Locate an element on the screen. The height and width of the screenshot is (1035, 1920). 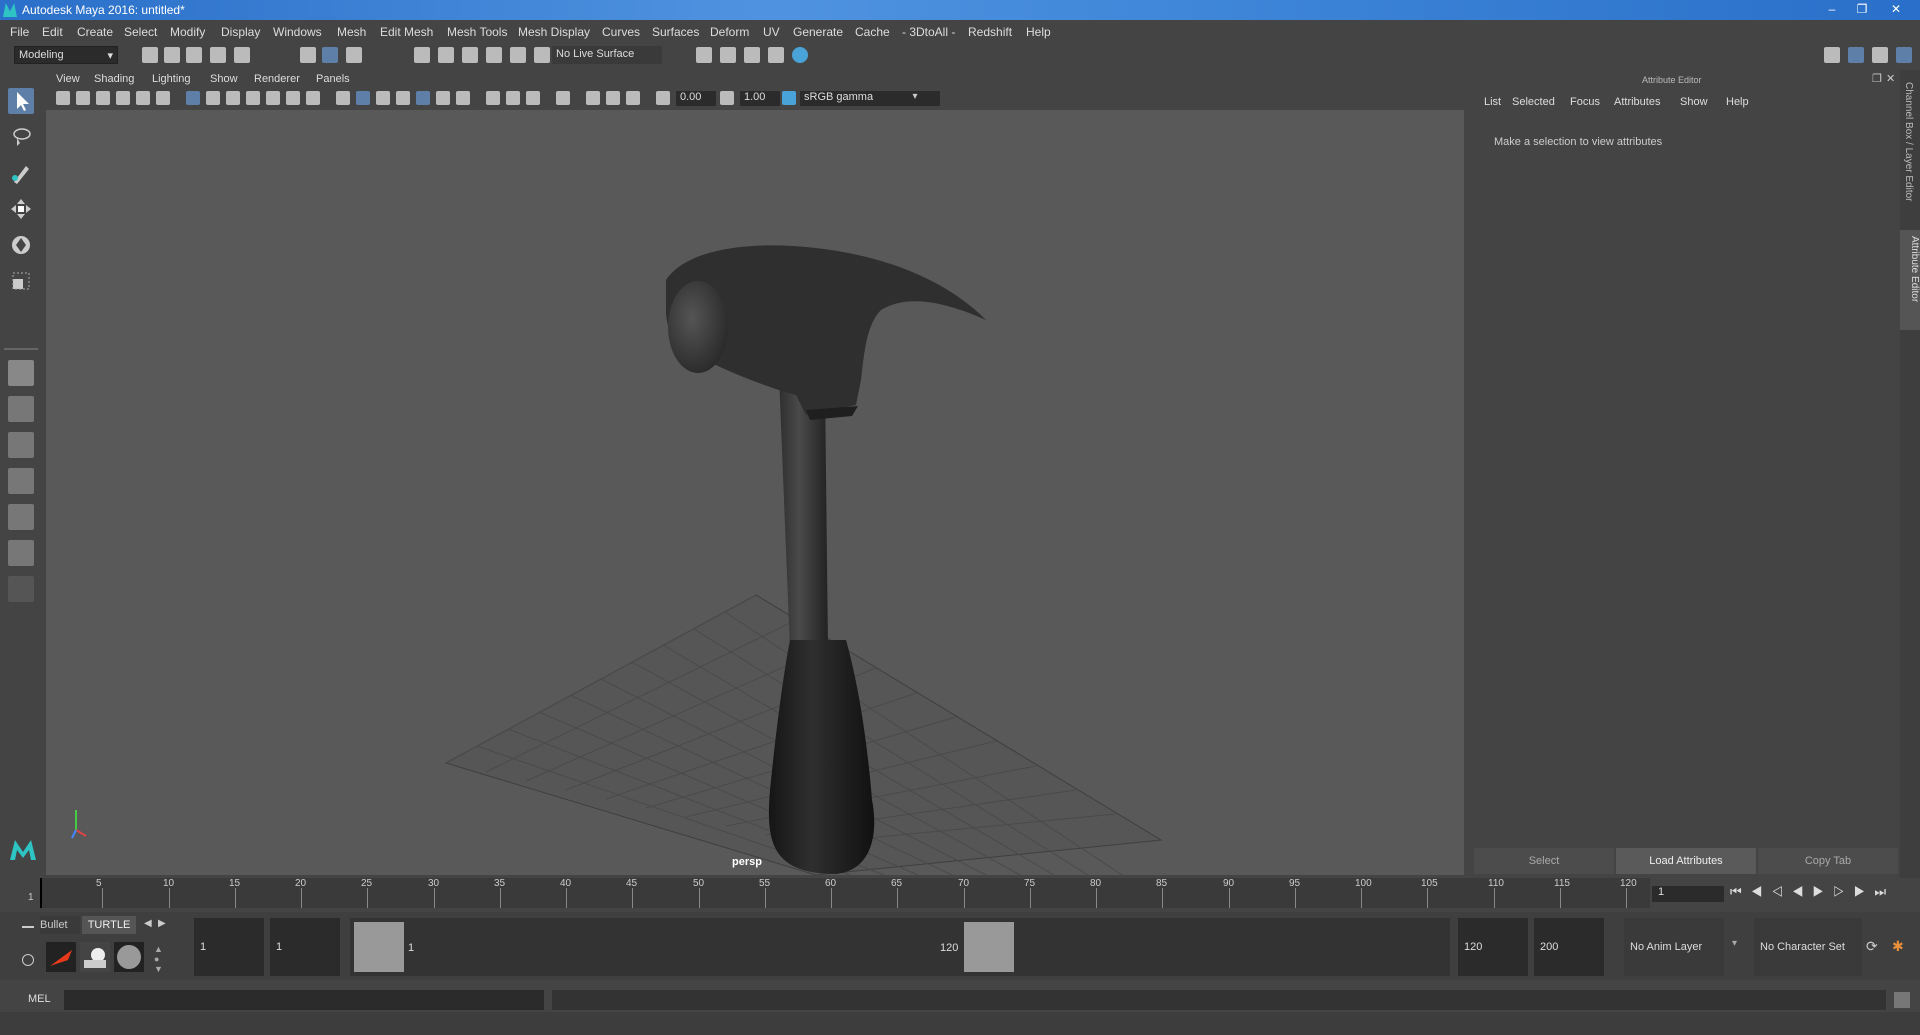
attr-menu-help: Help is located at coordinates (1737, 102).